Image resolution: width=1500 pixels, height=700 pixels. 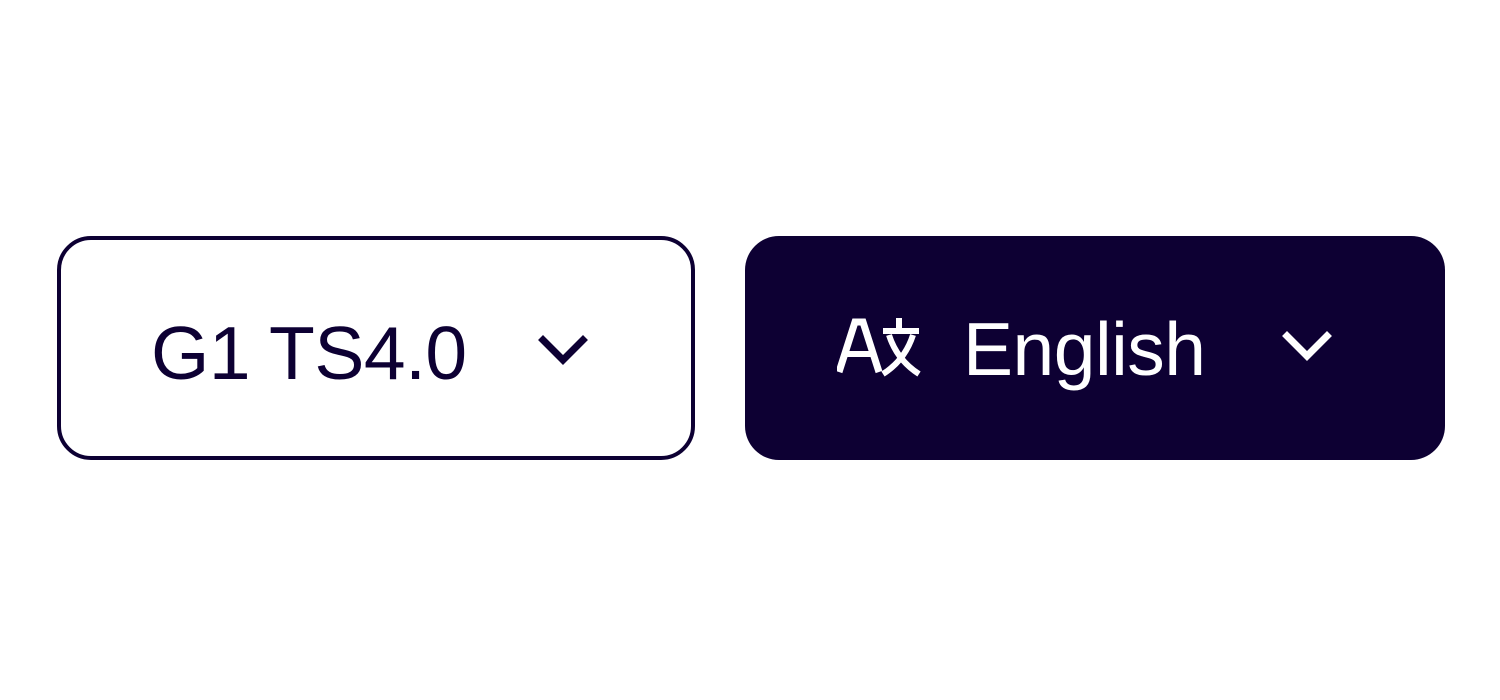 I want to click on language-dropdown: English, so click(x=1095, y=348).